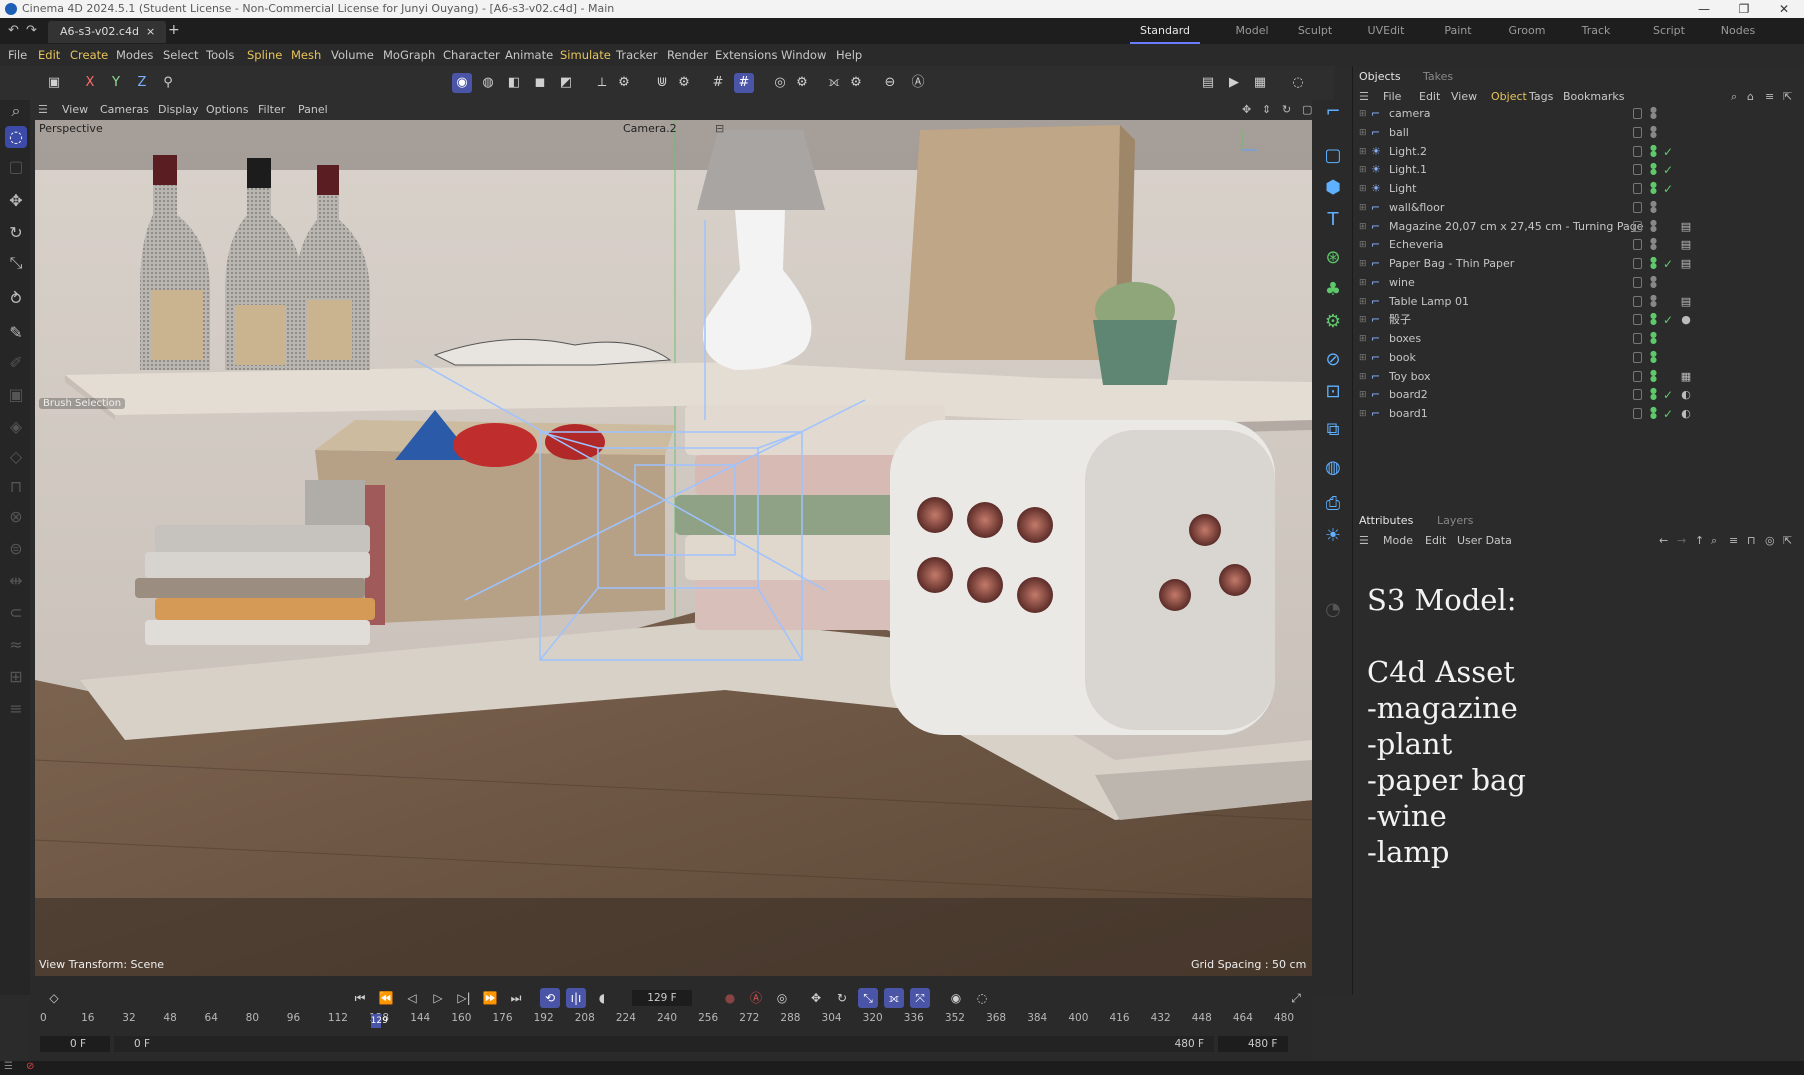  Describe the element at coordinates (490, 998) in the screenshot. I see `next-key-icon: ⏩` at that location.